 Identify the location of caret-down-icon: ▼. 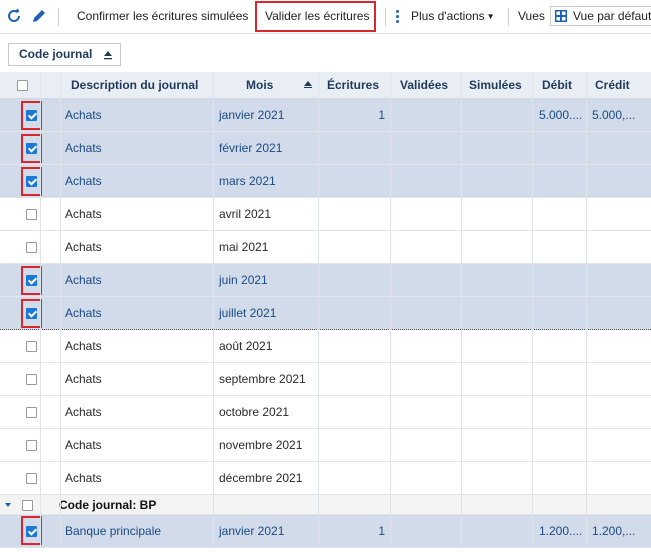
(490, 16).